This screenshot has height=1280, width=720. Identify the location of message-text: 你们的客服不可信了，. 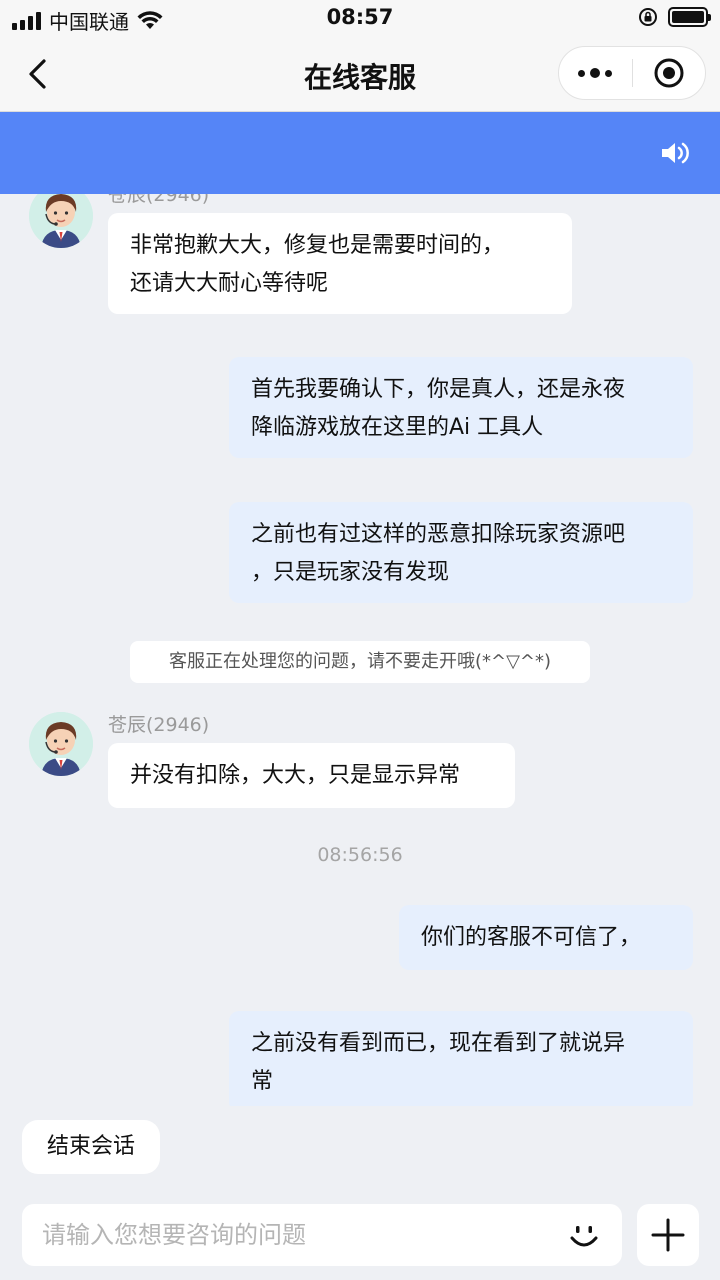
(531, 937).